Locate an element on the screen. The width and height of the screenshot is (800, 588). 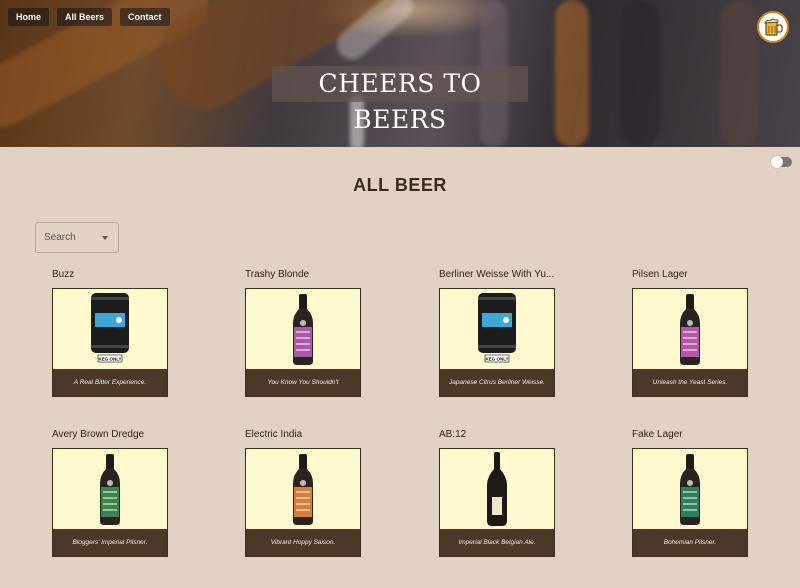
beer-image-frame: Unleash the Yeast Series. is located at coordinates (690, 342).